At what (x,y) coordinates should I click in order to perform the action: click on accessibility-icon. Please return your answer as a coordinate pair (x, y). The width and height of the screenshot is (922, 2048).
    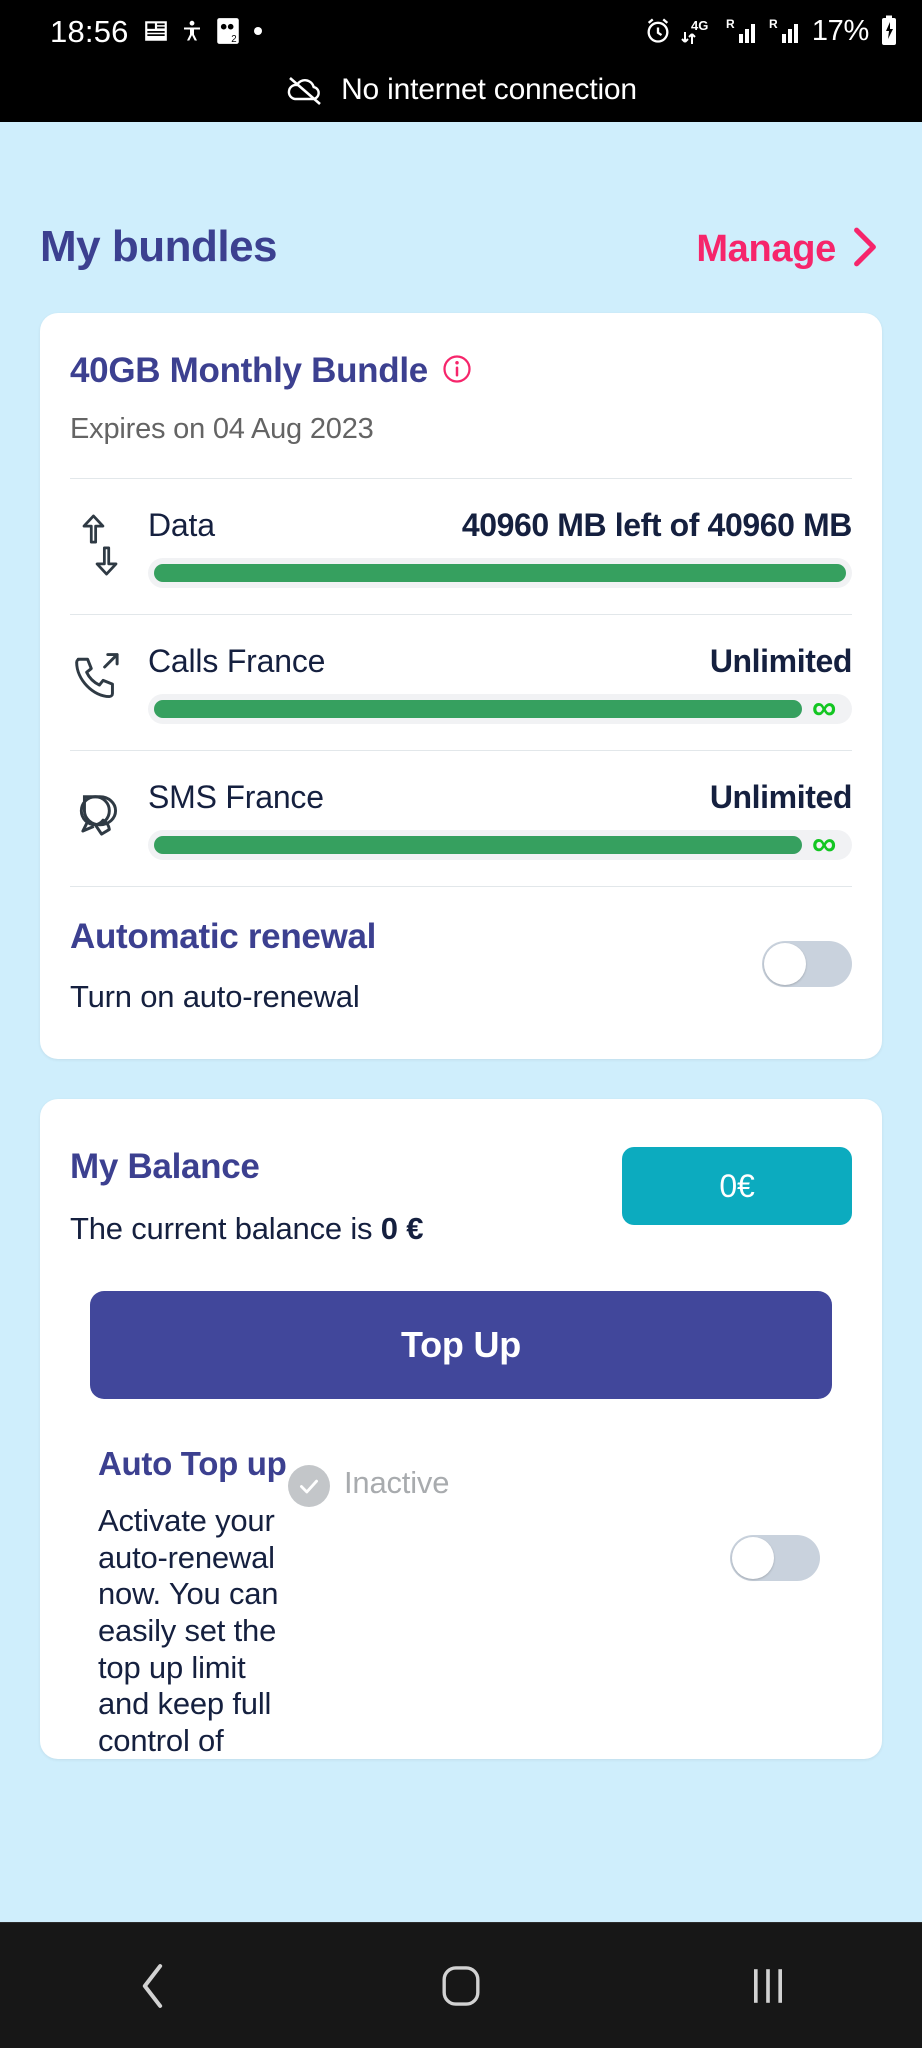
    Looking at the image, I should click on (192, 31).